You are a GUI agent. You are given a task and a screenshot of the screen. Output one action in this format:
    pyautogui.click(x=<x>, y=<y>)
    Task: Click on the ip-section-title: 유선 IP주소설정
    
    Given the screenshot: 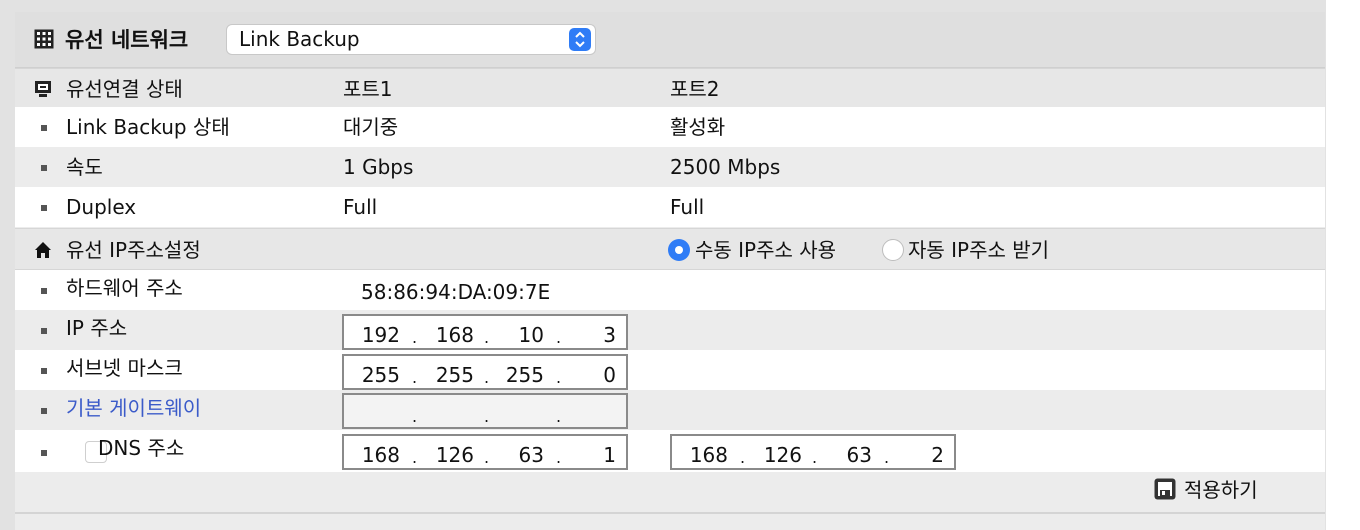 What is the action you would take?
    pyautogui.click(x=133, y=250)
    